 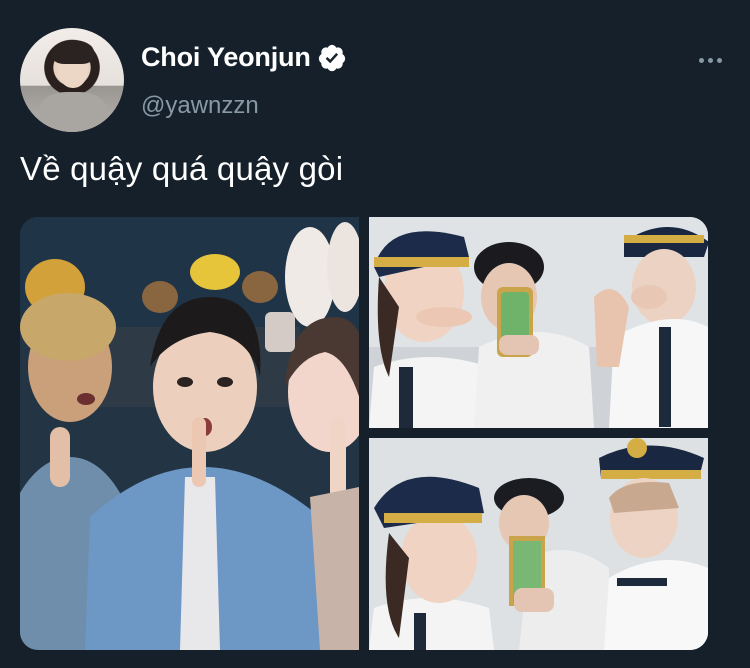 I want to click on avatar-hair-shape, so click(x=73, y=52).